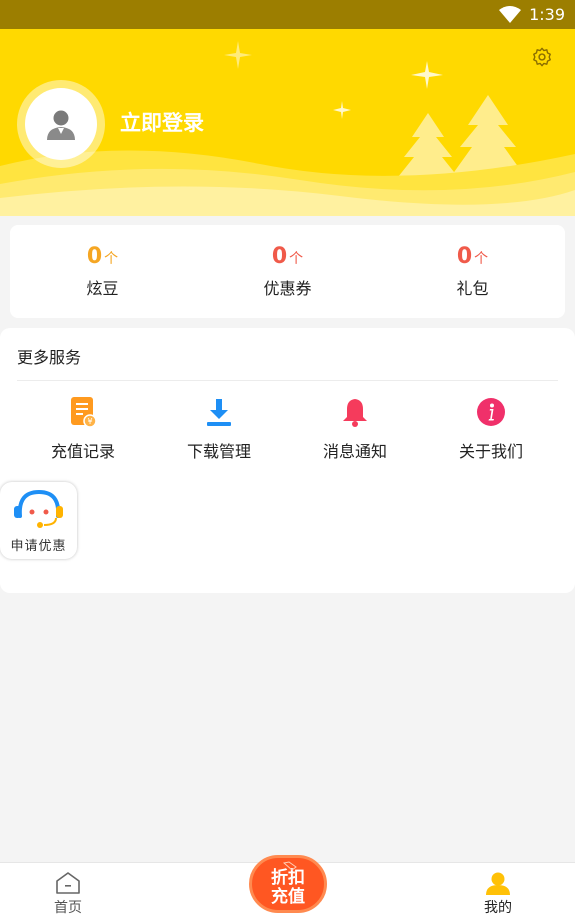  I want to click on download-icon, so click(219, 412).